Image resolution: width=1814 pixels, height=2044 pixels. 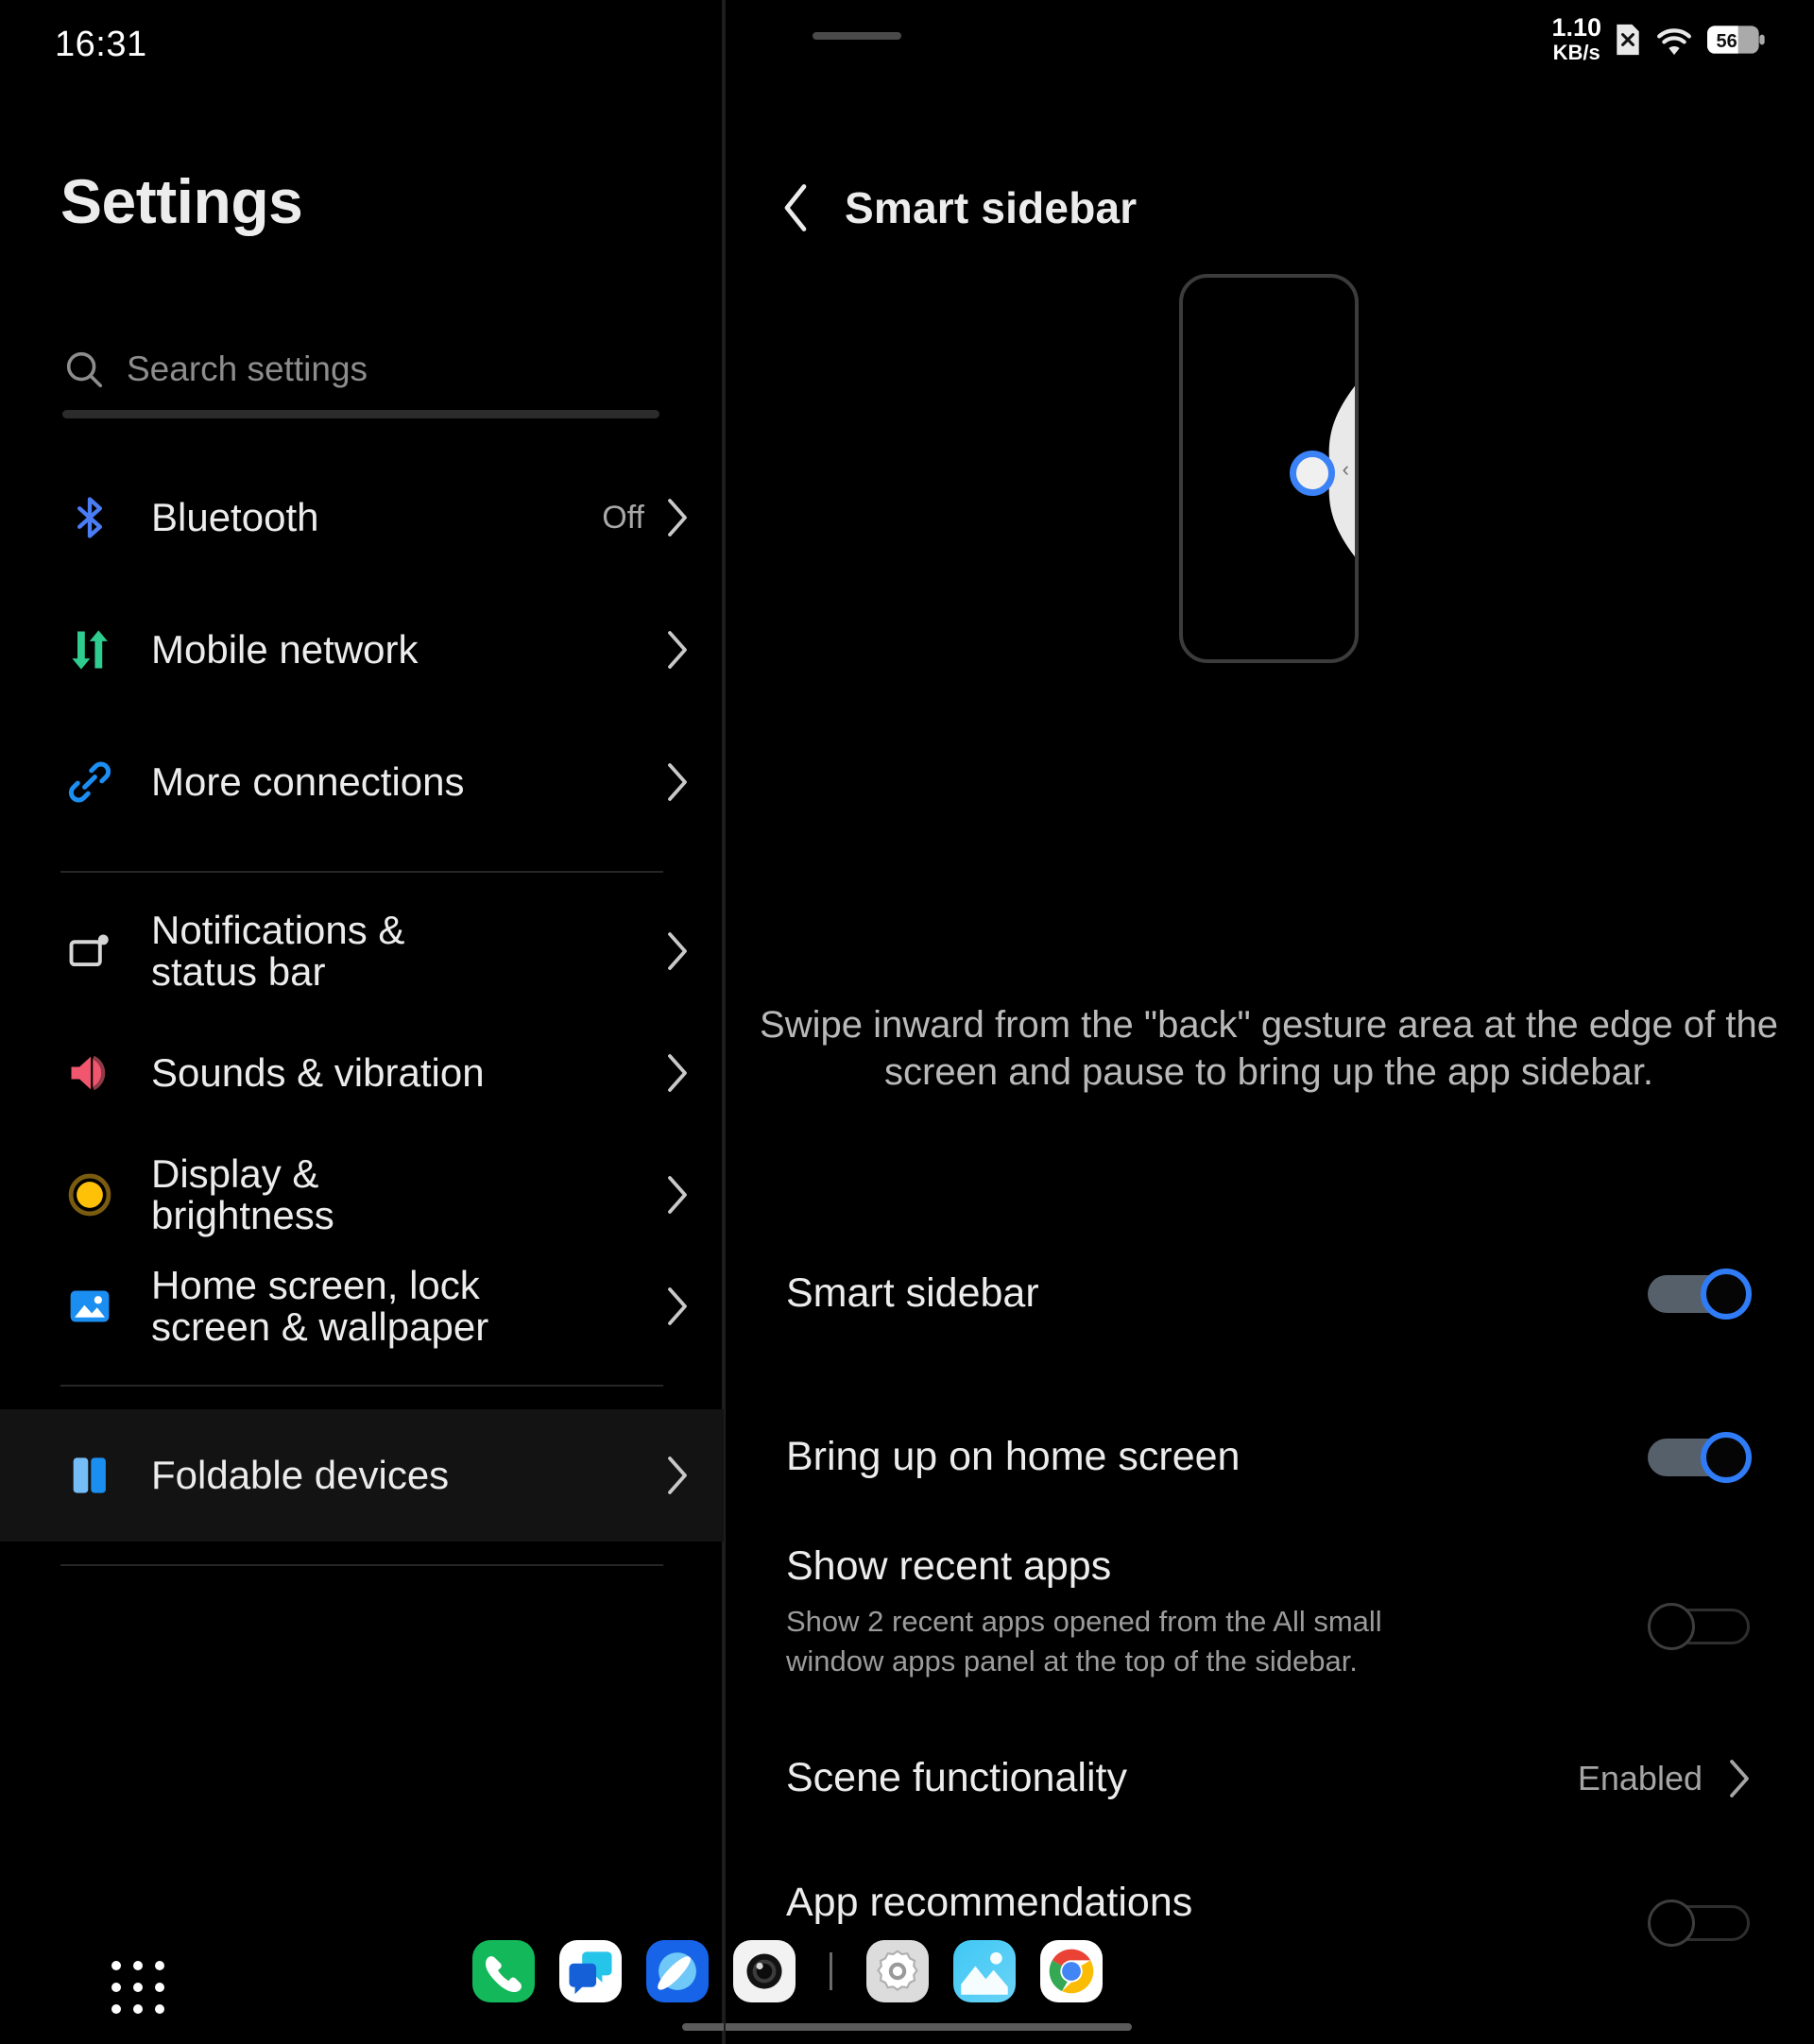 I want to click on dock-separator, so click(x=831, y=1971).